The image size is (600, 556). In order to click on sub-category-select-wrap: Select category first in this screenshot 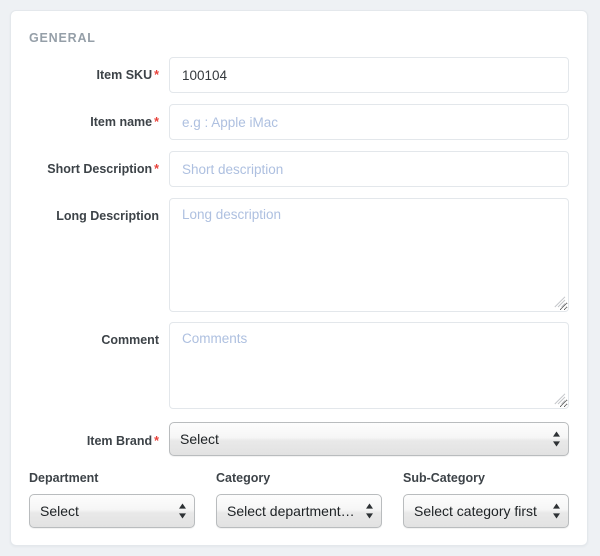, I will do `click(486, 511)`.